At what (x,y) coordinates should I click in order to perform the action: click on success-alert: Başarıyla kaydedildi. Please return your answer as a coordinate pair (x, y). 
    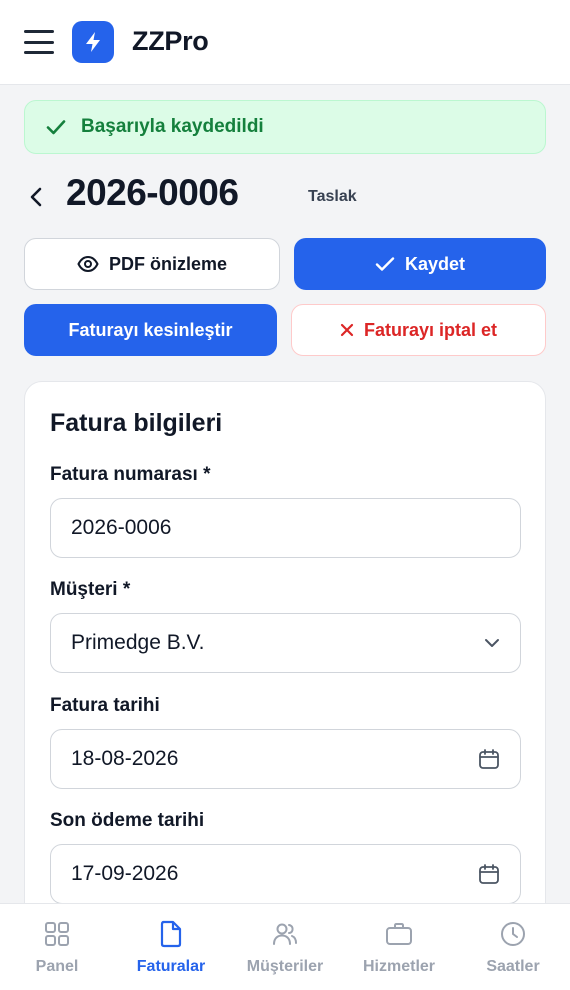
    Looking at the image, I should click on (285, 127).